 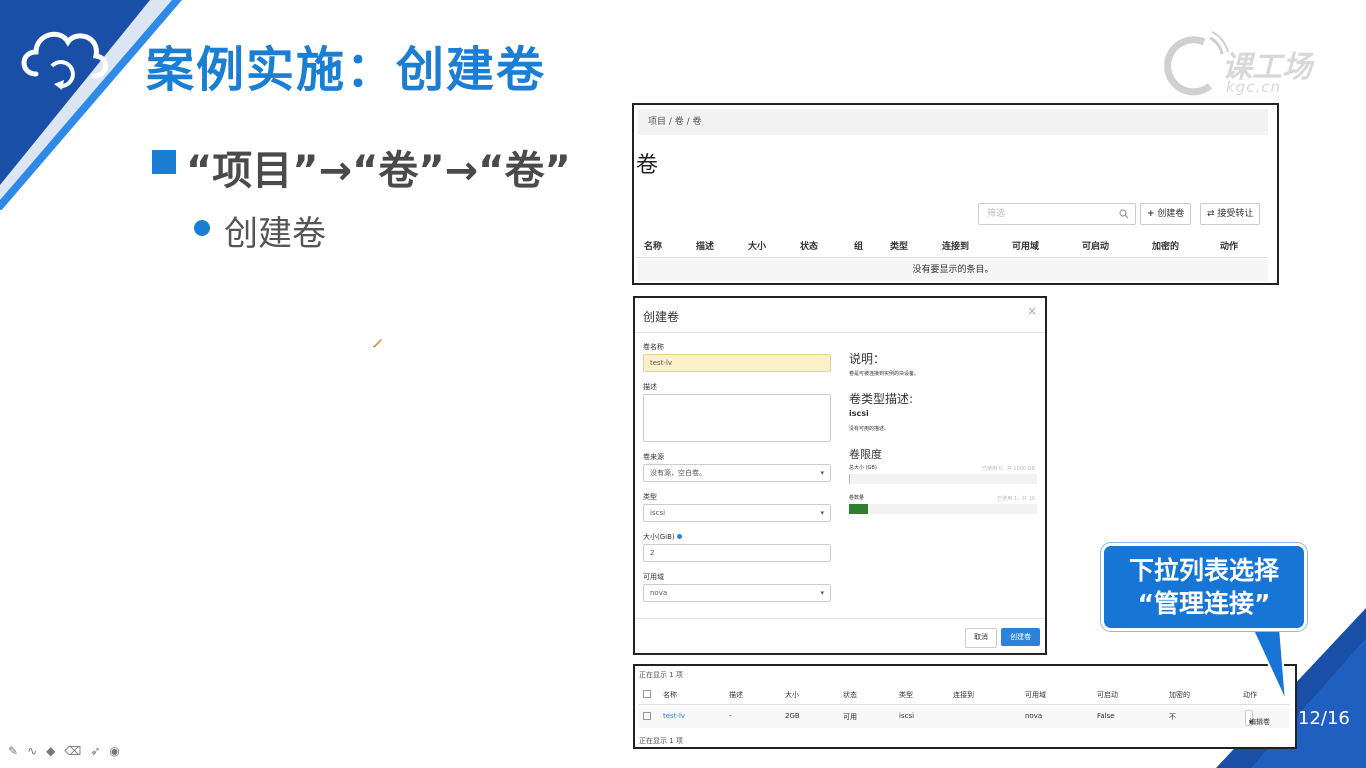 I want to click on total-size-bar, so click(x=943, y=479).